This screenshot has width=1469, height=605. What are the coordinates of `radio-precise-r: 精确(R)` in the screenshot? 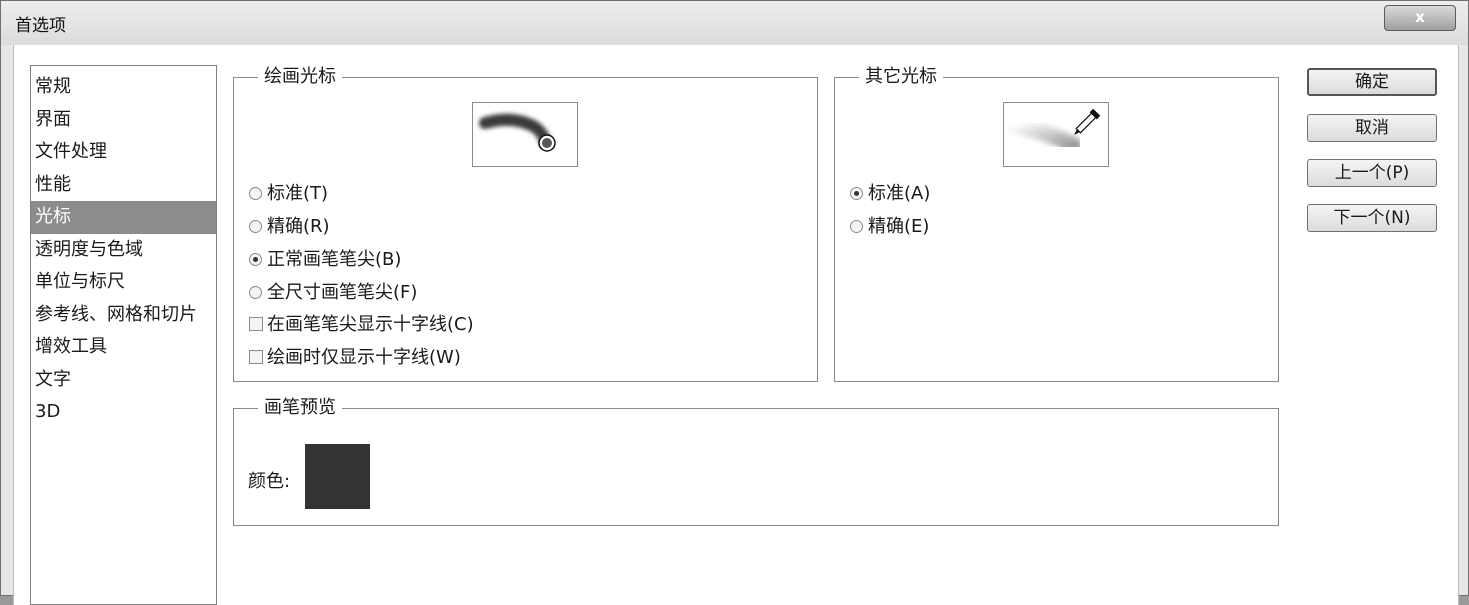 It's located at (289, 227).